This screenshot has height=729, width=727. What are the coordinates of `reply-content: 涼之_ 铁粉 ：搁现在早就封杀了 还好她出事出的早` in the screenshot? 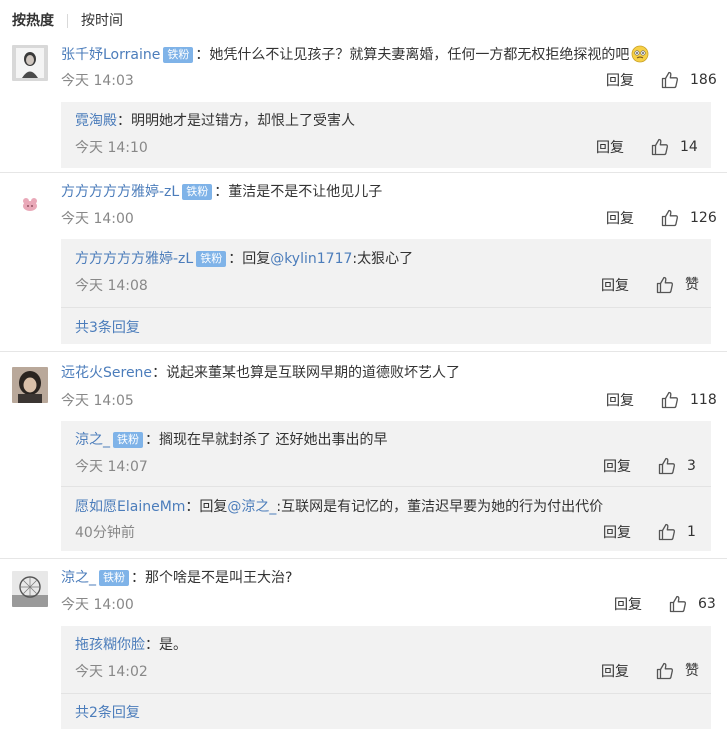 It's located at (388, 440).